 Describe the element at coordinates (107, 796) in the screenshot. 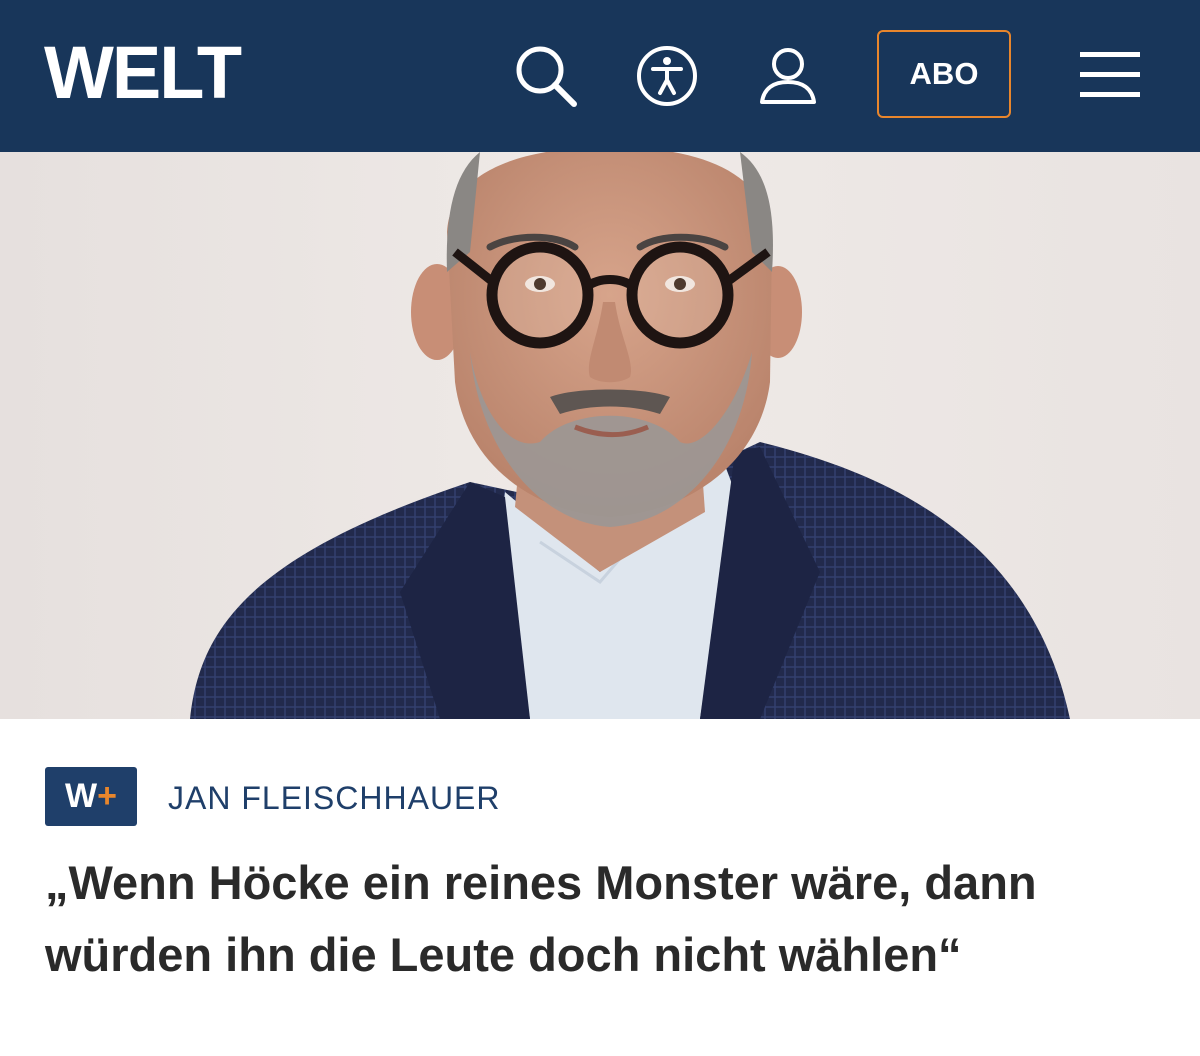

I see `welt-plus-badge-plus: +` at that location.